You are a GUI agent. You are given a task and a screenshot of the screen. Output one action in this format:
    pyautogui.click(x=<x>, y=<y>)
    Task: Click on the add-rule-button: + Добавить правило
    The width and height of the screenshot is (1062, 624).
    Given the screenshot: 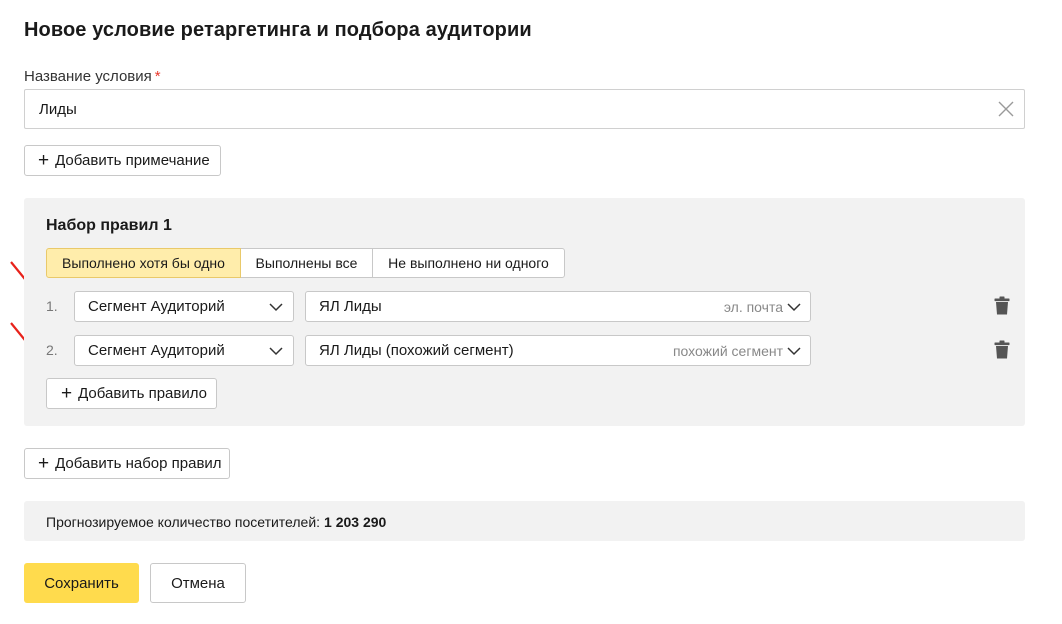 What is the action you would take?
    pyautogui.click(x=131, y=393)
    